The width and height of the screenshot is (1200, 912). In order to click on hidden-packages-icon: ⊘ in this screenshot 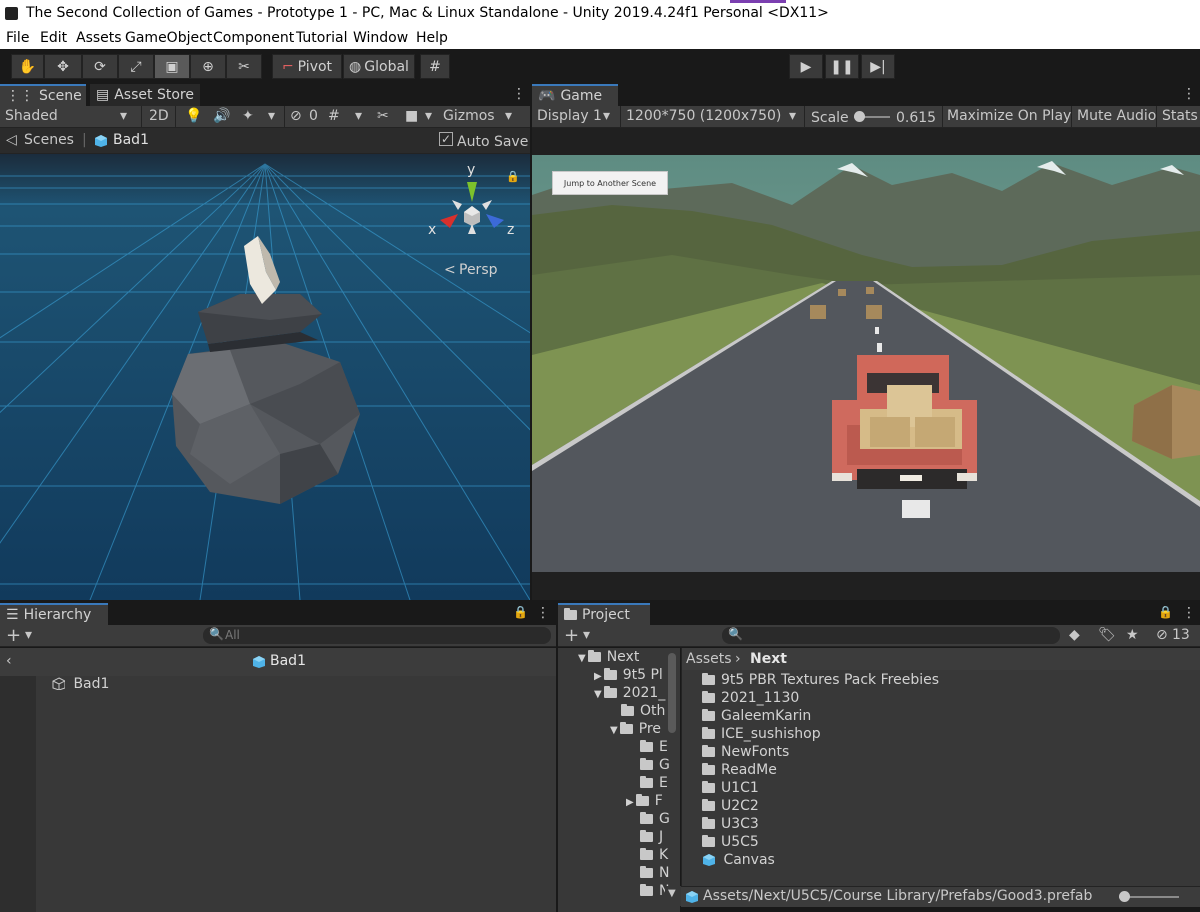, I will do `click(1162, 635)`.